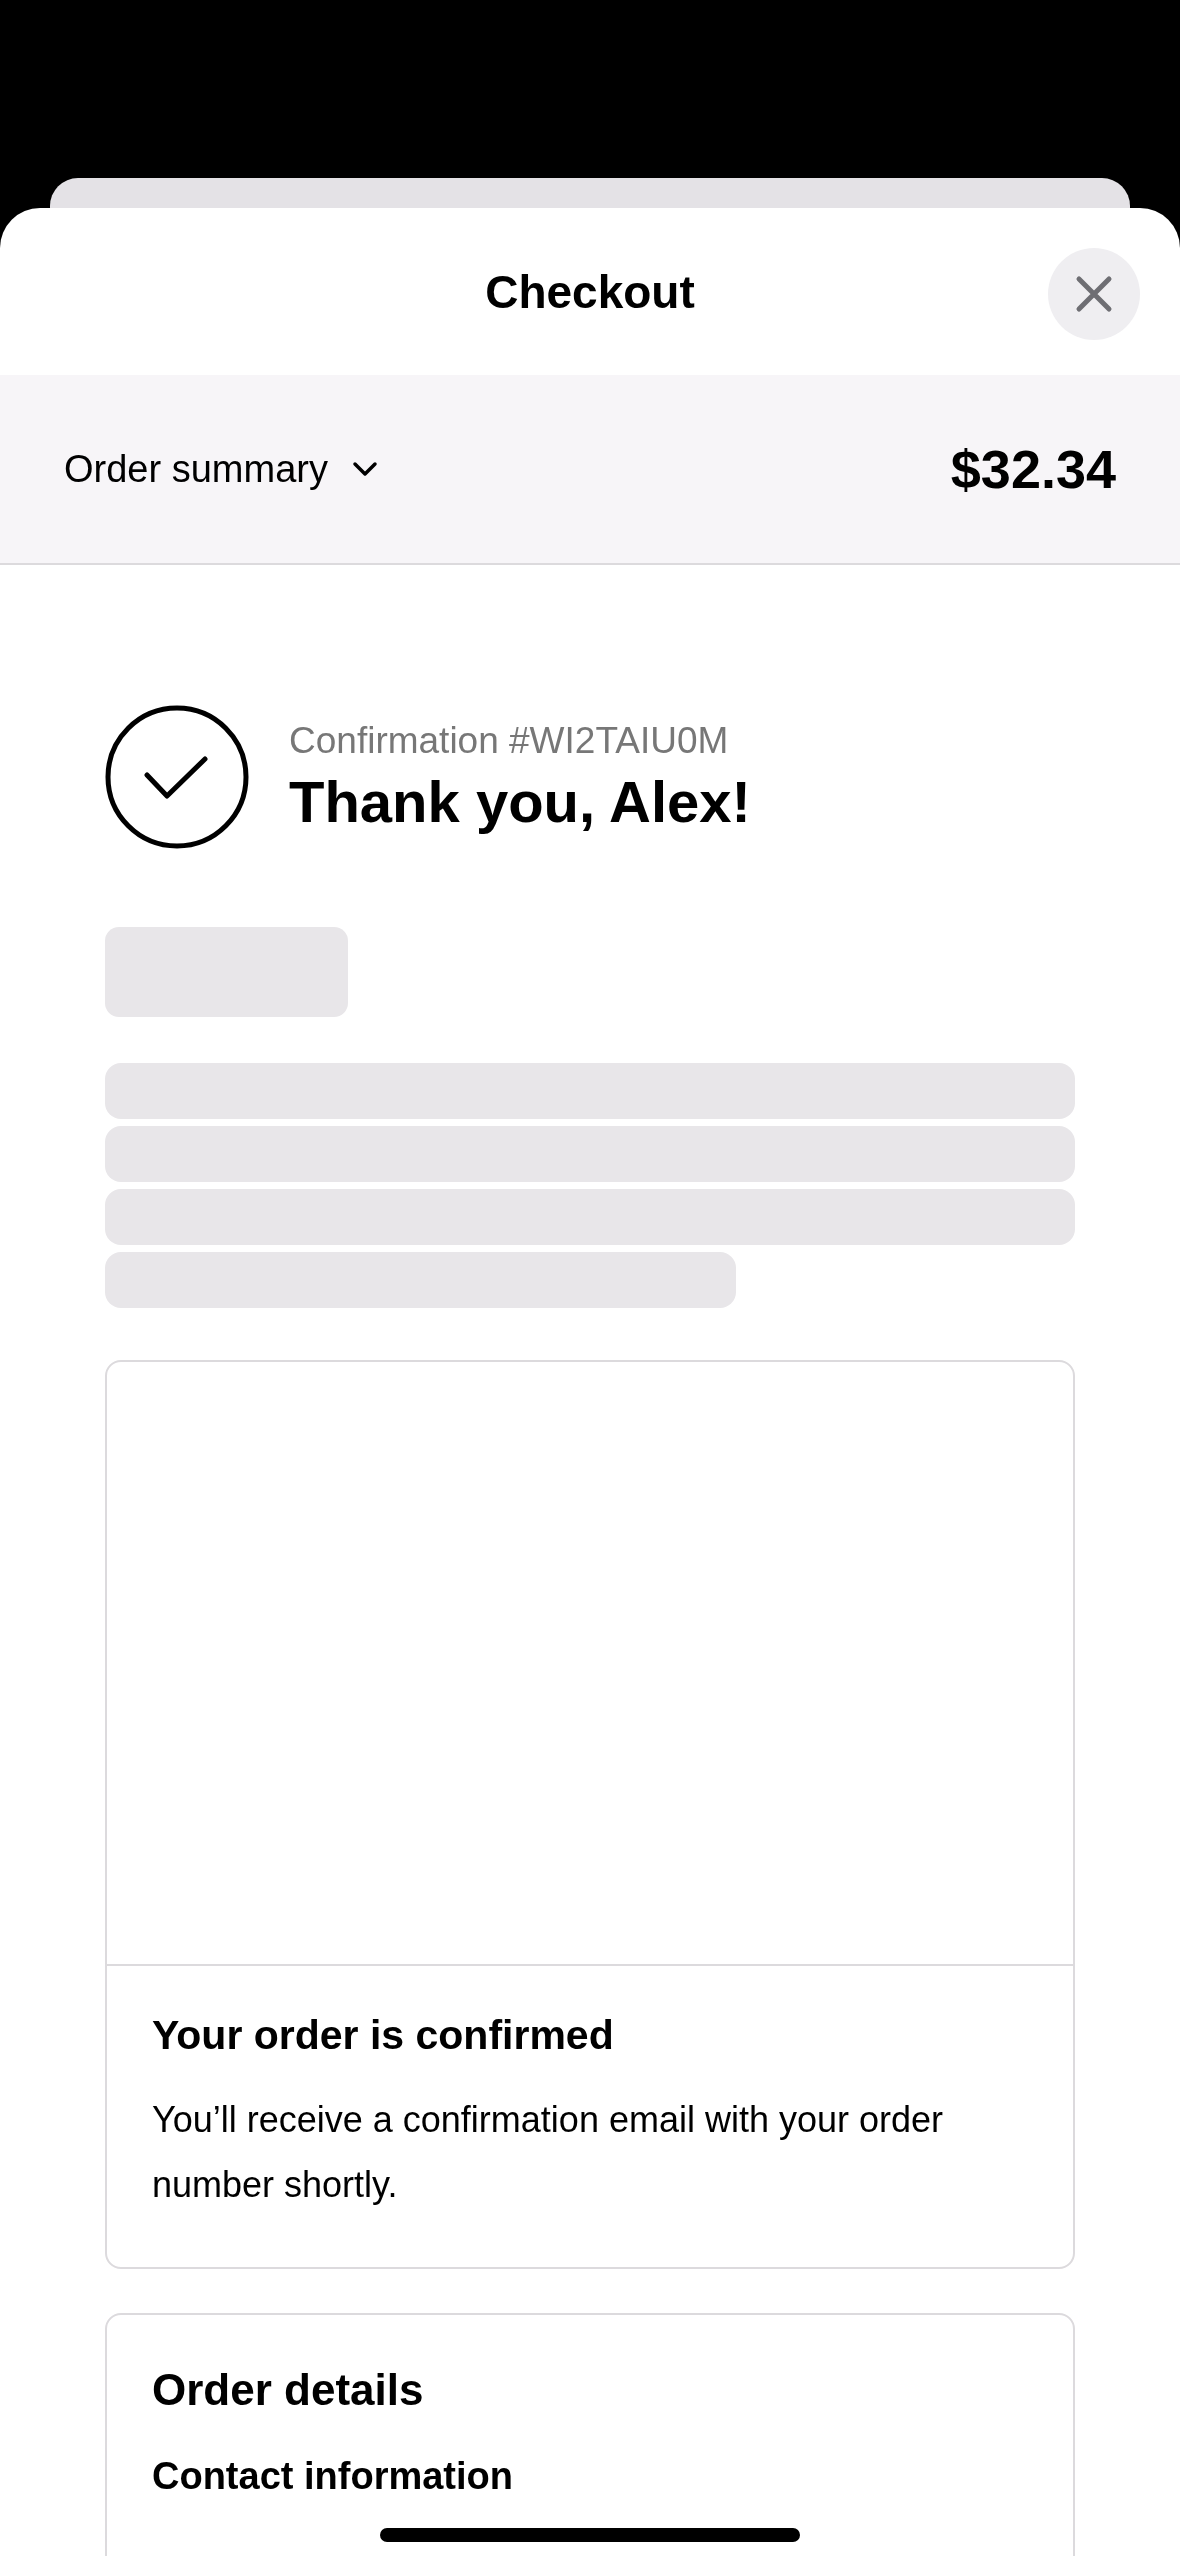 The image size is (1180, 2556). I want to click on thank-you-heading: Thank you, Alex!, so click(520, 801).